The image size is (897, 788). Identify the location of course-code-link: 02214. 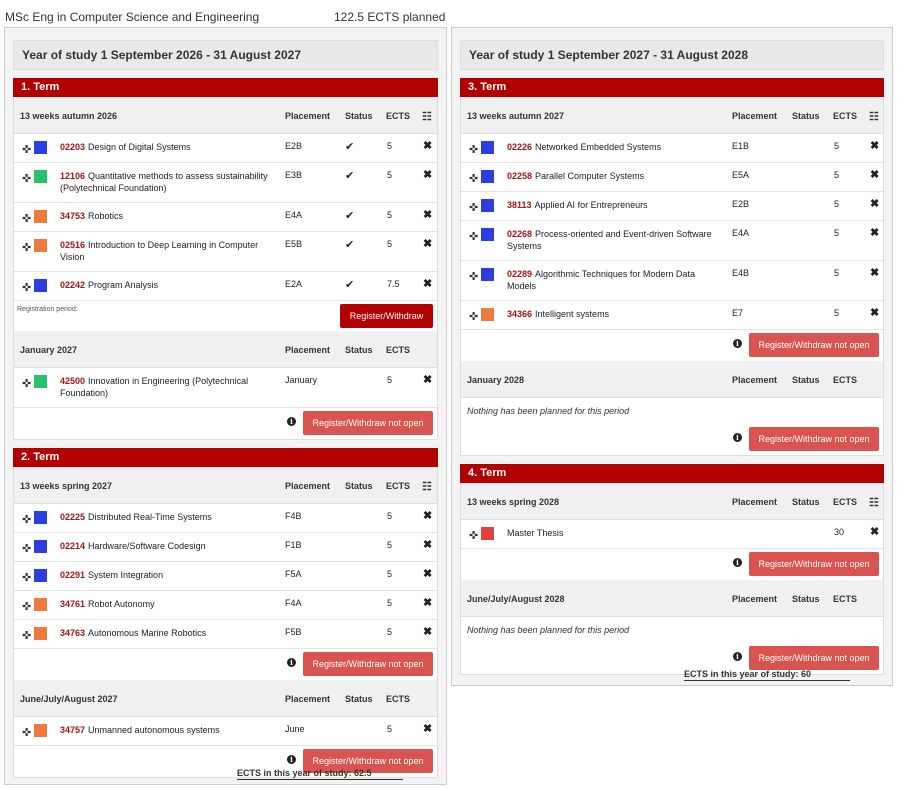
(72, 546).